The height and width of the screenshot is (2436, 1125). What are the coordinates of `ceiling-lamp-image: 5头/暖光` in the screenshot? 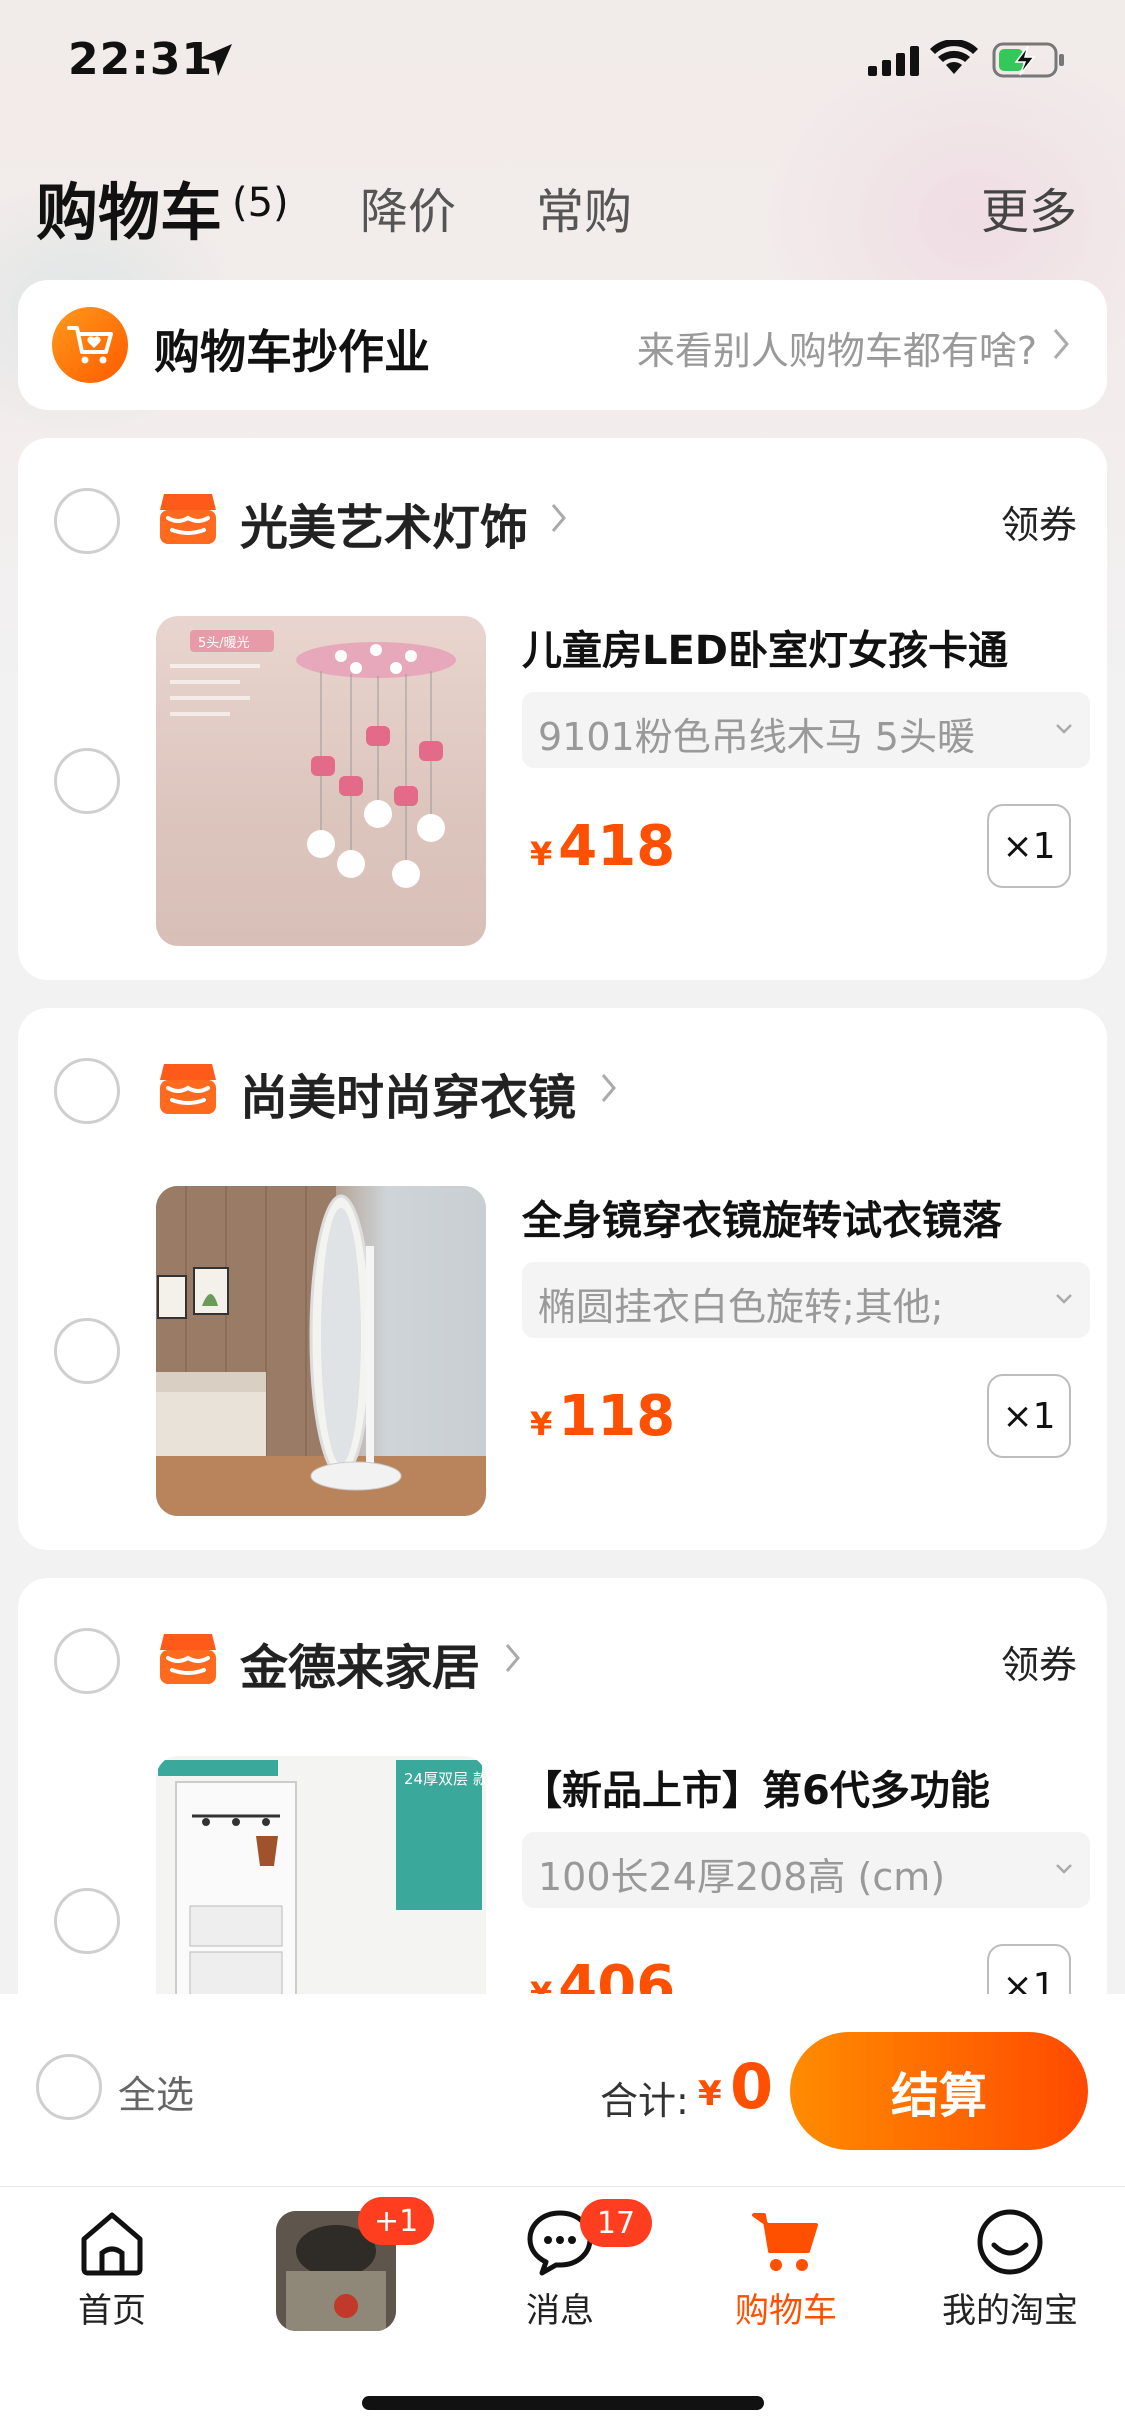 It's located at (313, 759).